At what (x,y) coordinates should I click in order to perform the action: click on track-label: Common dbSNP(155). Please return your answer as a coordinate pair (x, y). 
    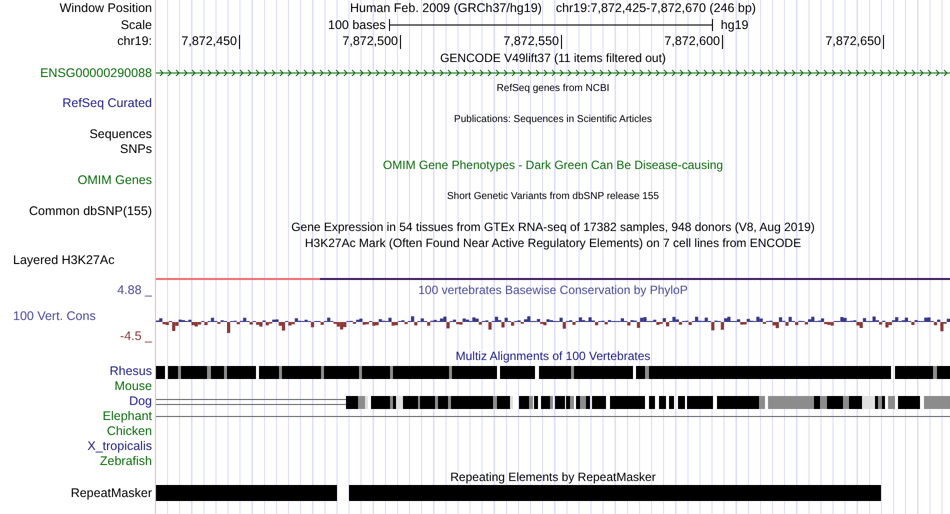
    Looking at the image, I should click on (90, 211).